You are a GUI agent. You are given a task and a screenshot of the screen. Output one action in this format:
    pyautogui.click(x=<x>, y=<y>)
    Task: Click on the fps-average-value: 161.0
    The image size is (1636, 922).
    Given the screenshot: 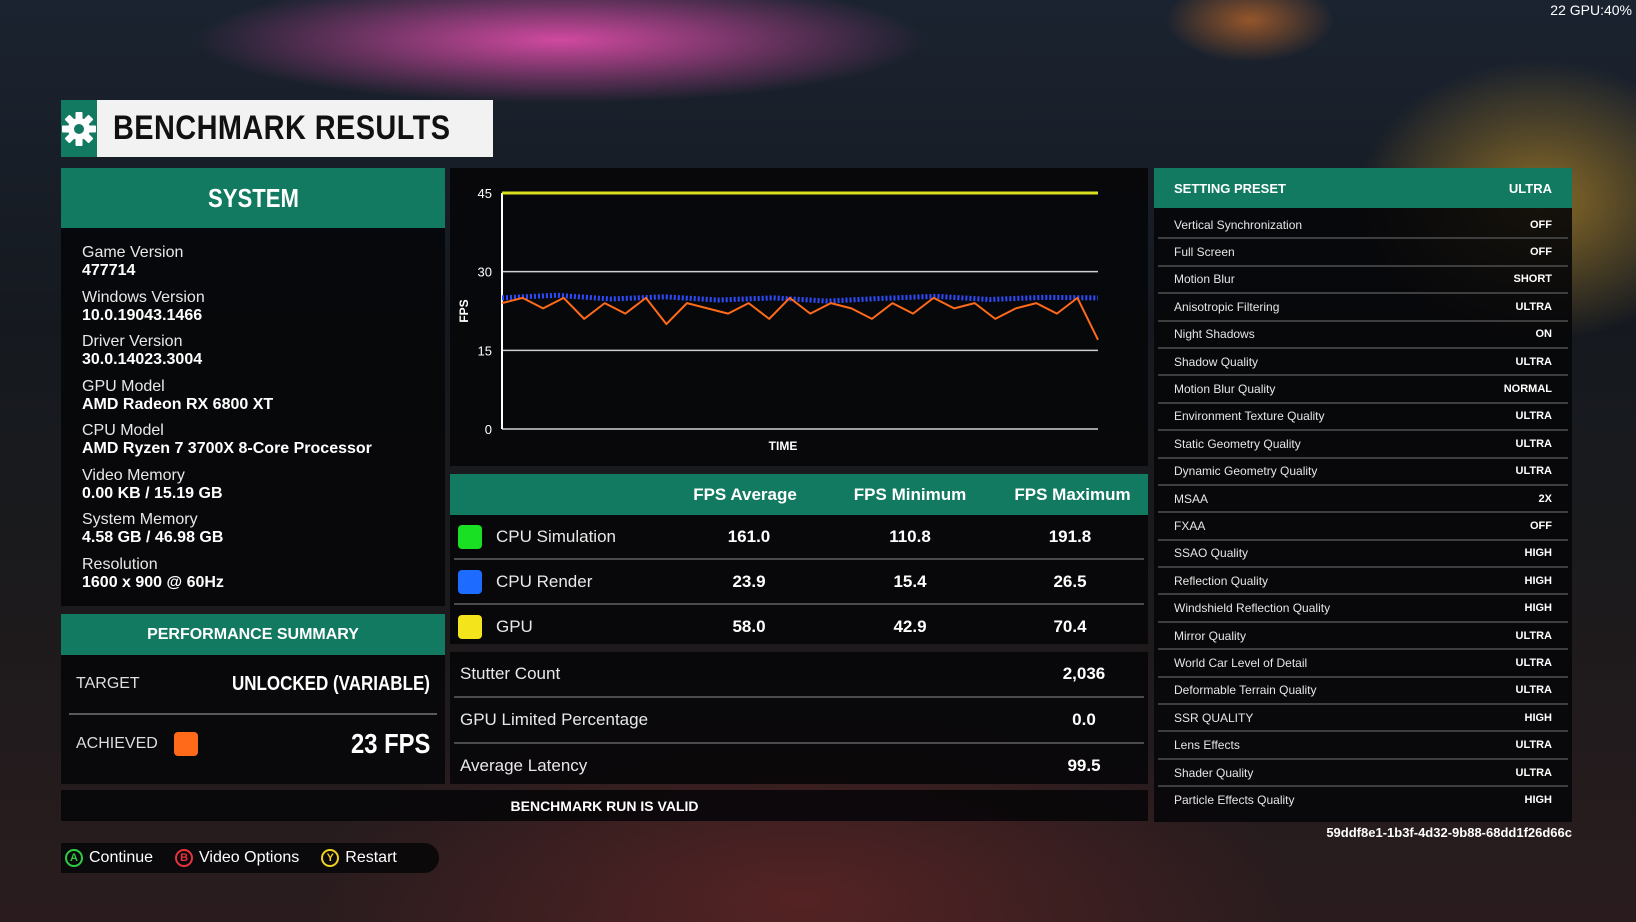 What is the action you would take?
    pyautogui.click(x=749, y=536)
    